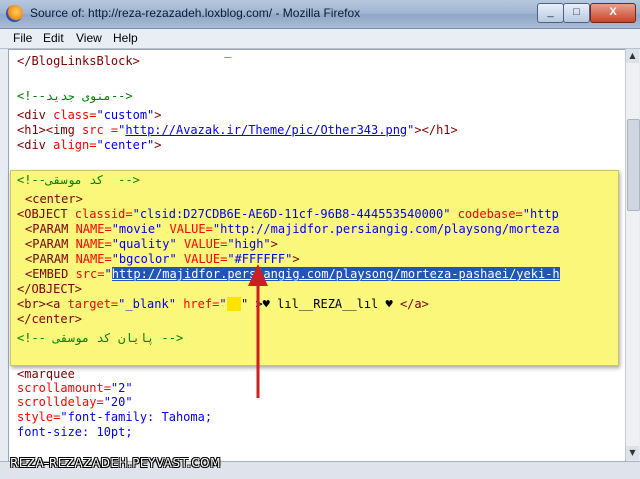  What do you see at coordinates (632, 56) in the screenshot?
I see `scroll-up-icon: ▲` at bounding box center [632, 56].